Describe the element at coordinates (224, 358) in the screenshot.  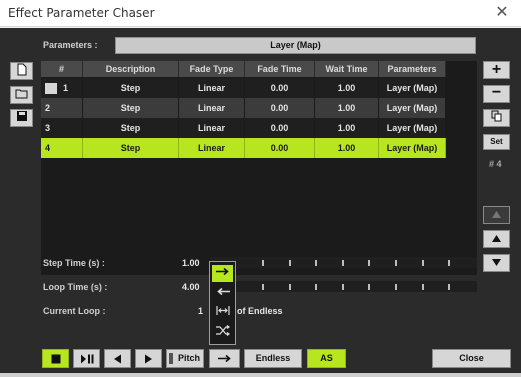
I see `direction-forward-button` at that location.